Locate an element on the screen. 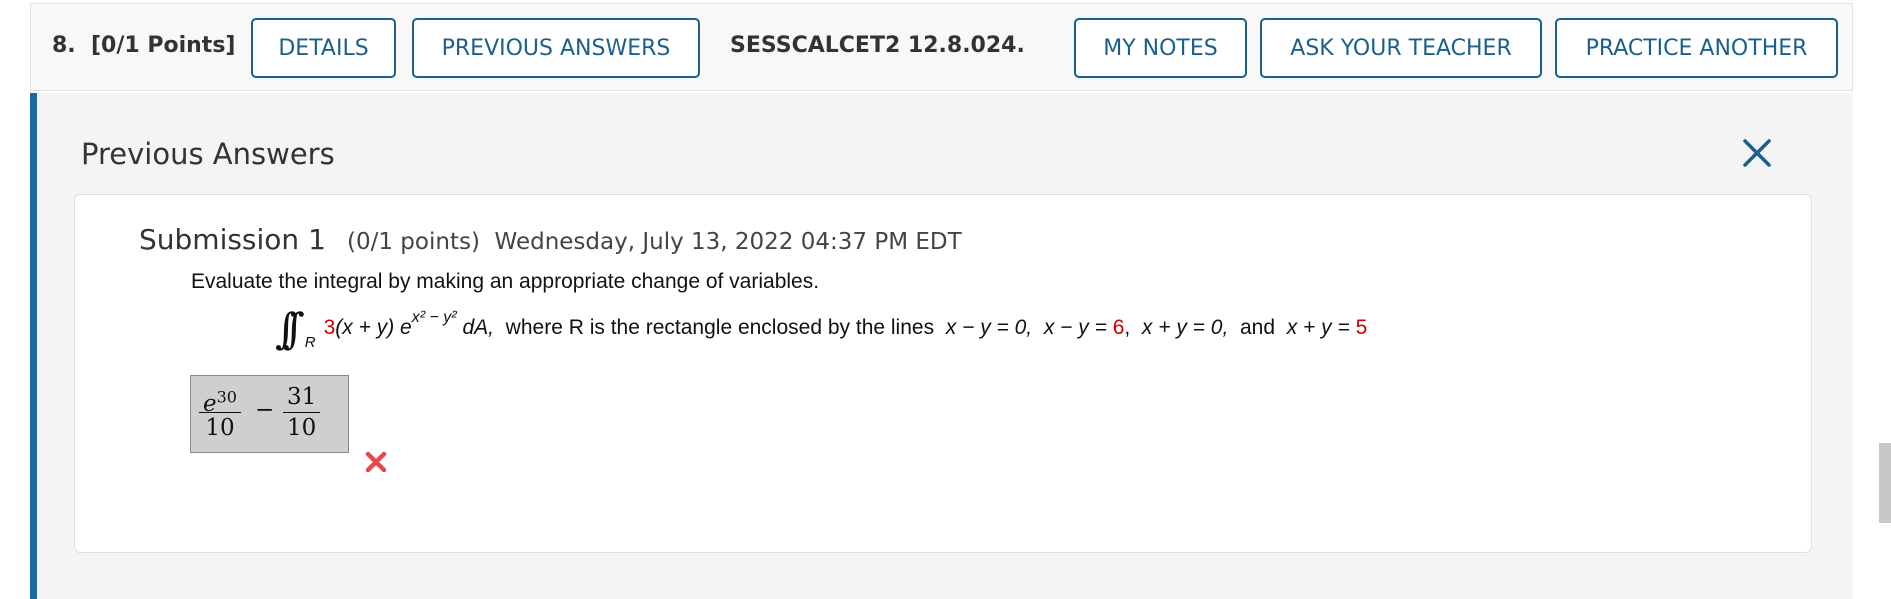 This screenshot has width=1891, height=599. question-id: SESSCALCET2 12.8.024. is located at coordinates (877, 45).